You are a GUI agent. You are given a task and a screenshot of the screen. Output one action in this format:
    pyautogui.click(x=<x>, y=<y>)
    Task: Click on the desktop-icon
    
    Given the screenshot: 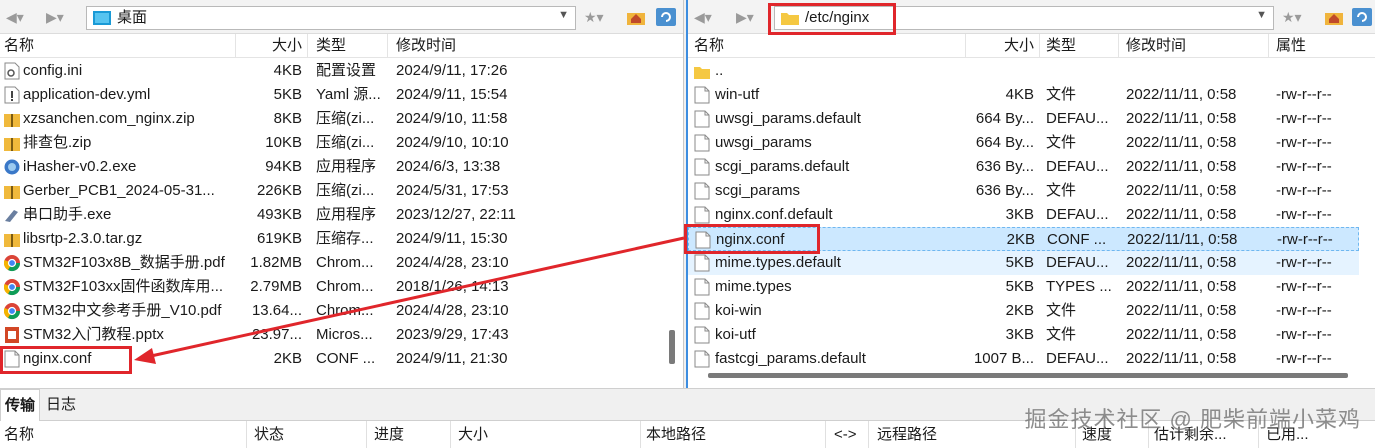 What is the action you would take?
    pyautogui.click(x=102, y=18)
    